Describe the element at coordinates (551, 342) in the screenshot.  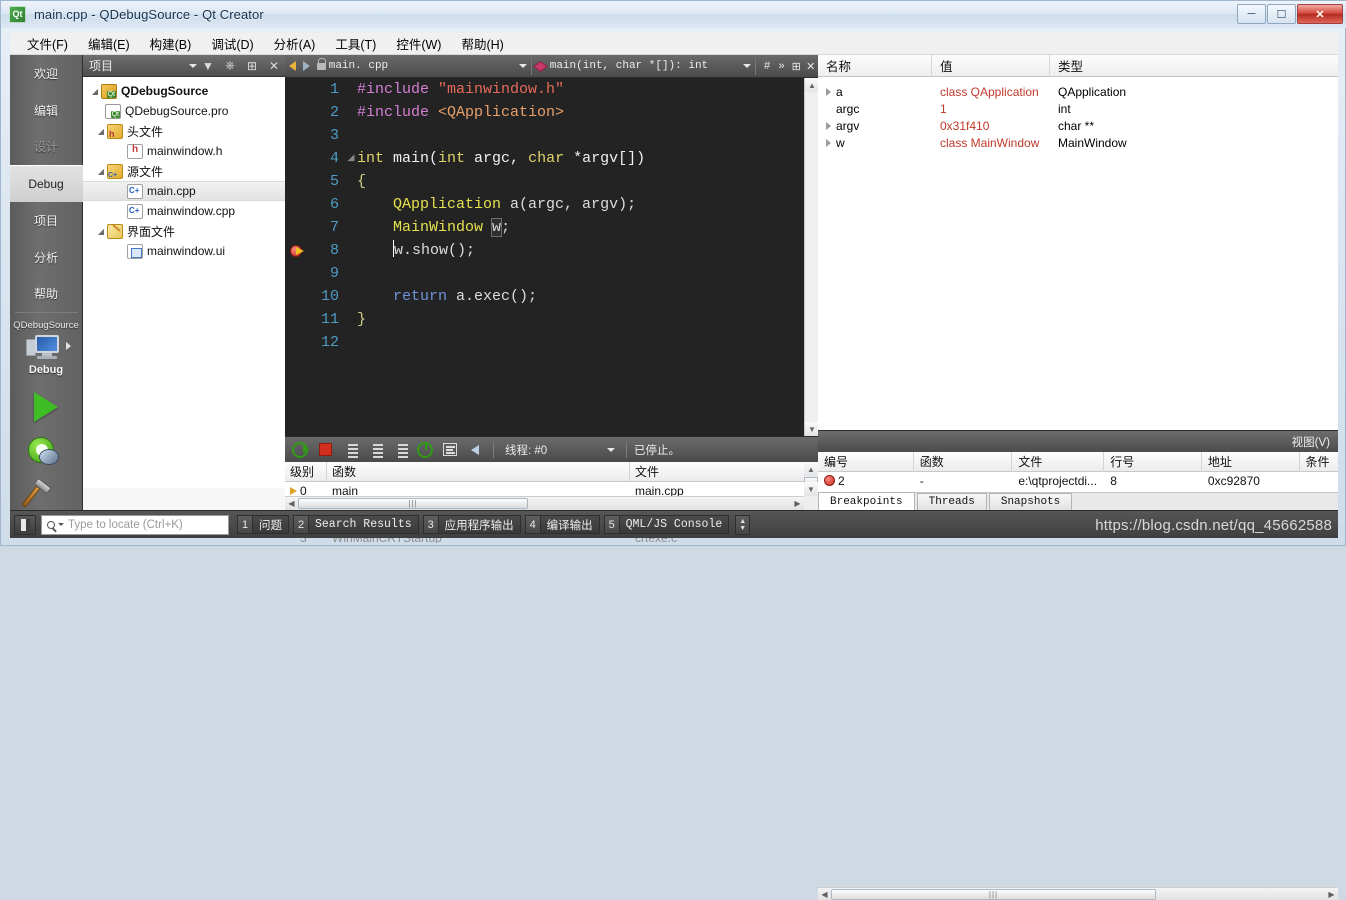
I see `code-line: 12` at that location.